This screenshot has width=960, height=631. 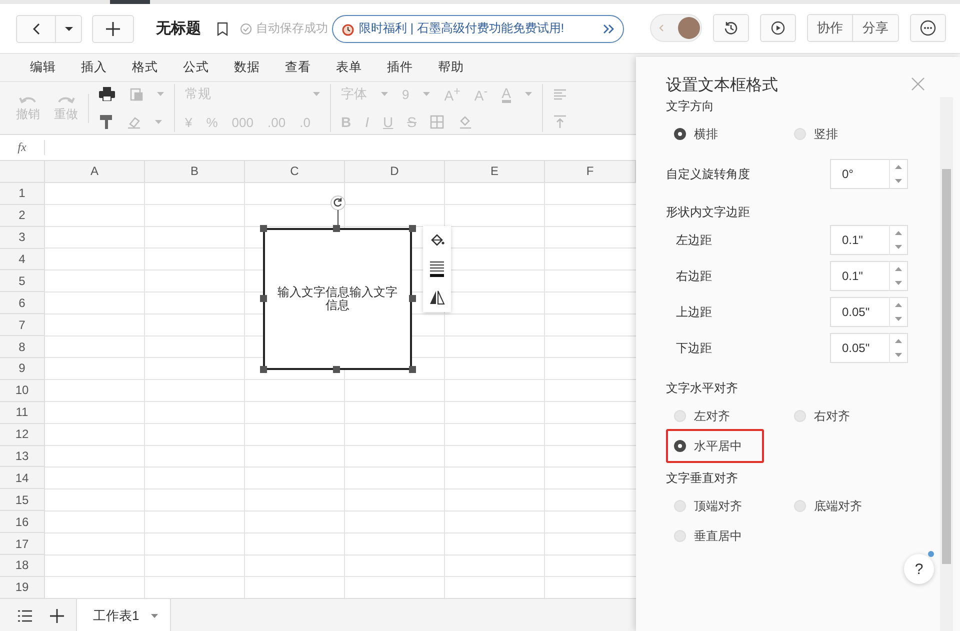 I want to click on row-header: 18, so click(x=22, y=566).